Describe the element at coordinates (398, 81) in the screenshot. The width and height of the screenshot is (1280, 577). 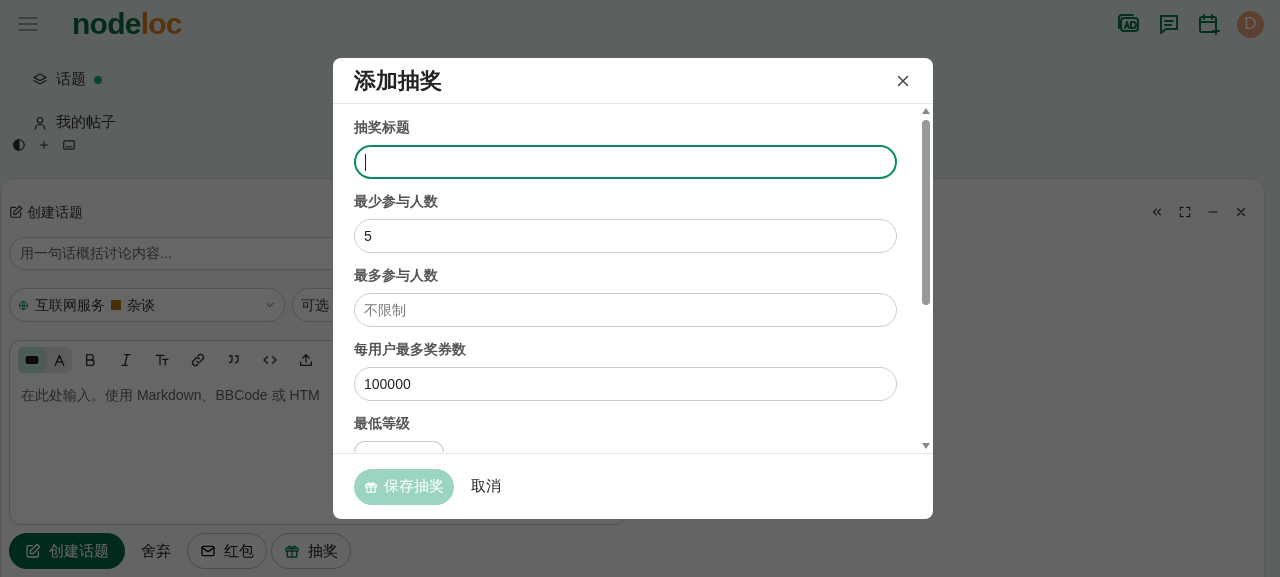
I see `dialog-title: 添加抽奖` at that location.